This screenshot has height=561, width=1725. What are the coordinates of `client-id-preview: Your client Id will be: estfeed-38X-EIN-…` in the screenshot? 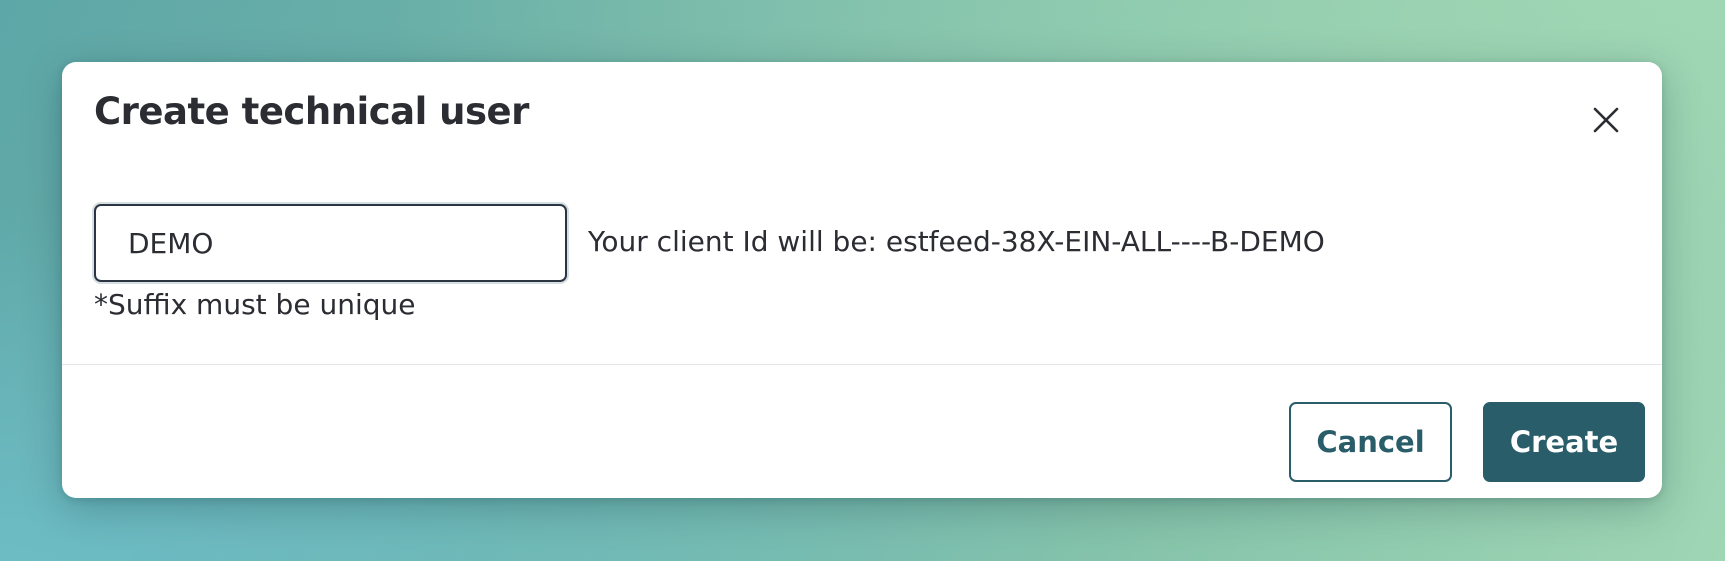 It's located at (956, 241).